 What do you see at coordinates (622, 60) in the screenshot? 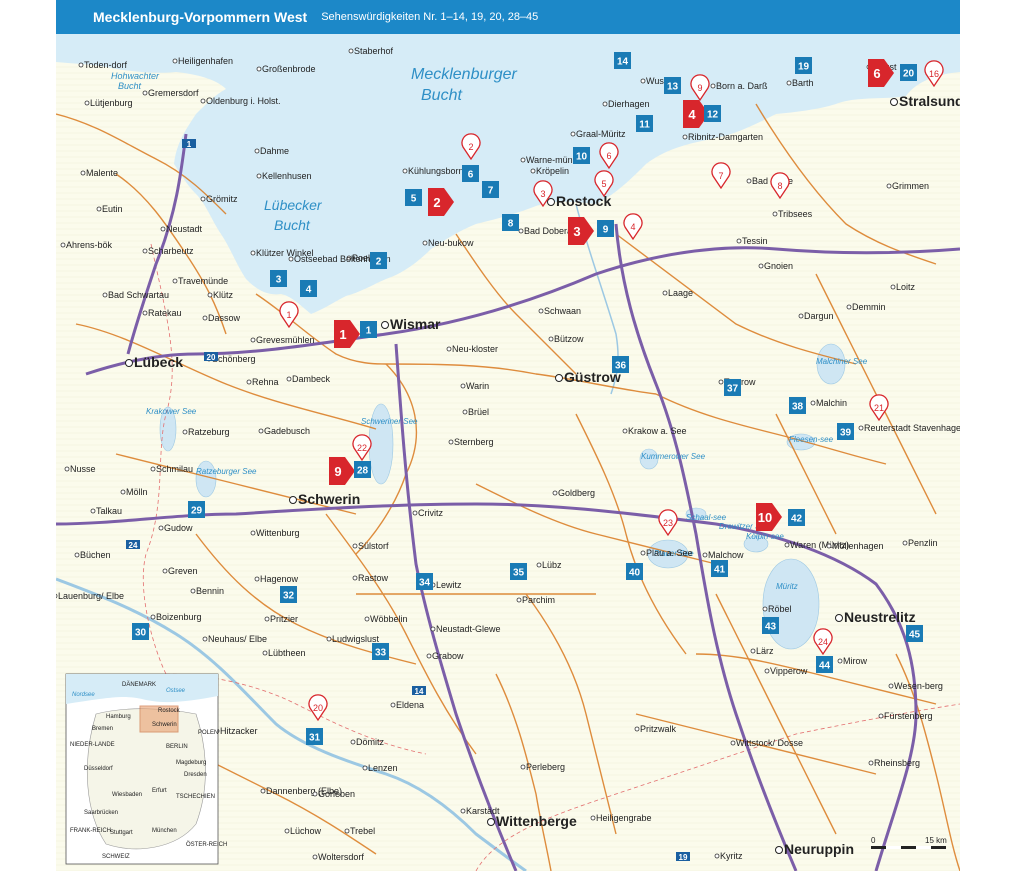
I see `sight-marker-14: 14` at bounding box center [622, 60].